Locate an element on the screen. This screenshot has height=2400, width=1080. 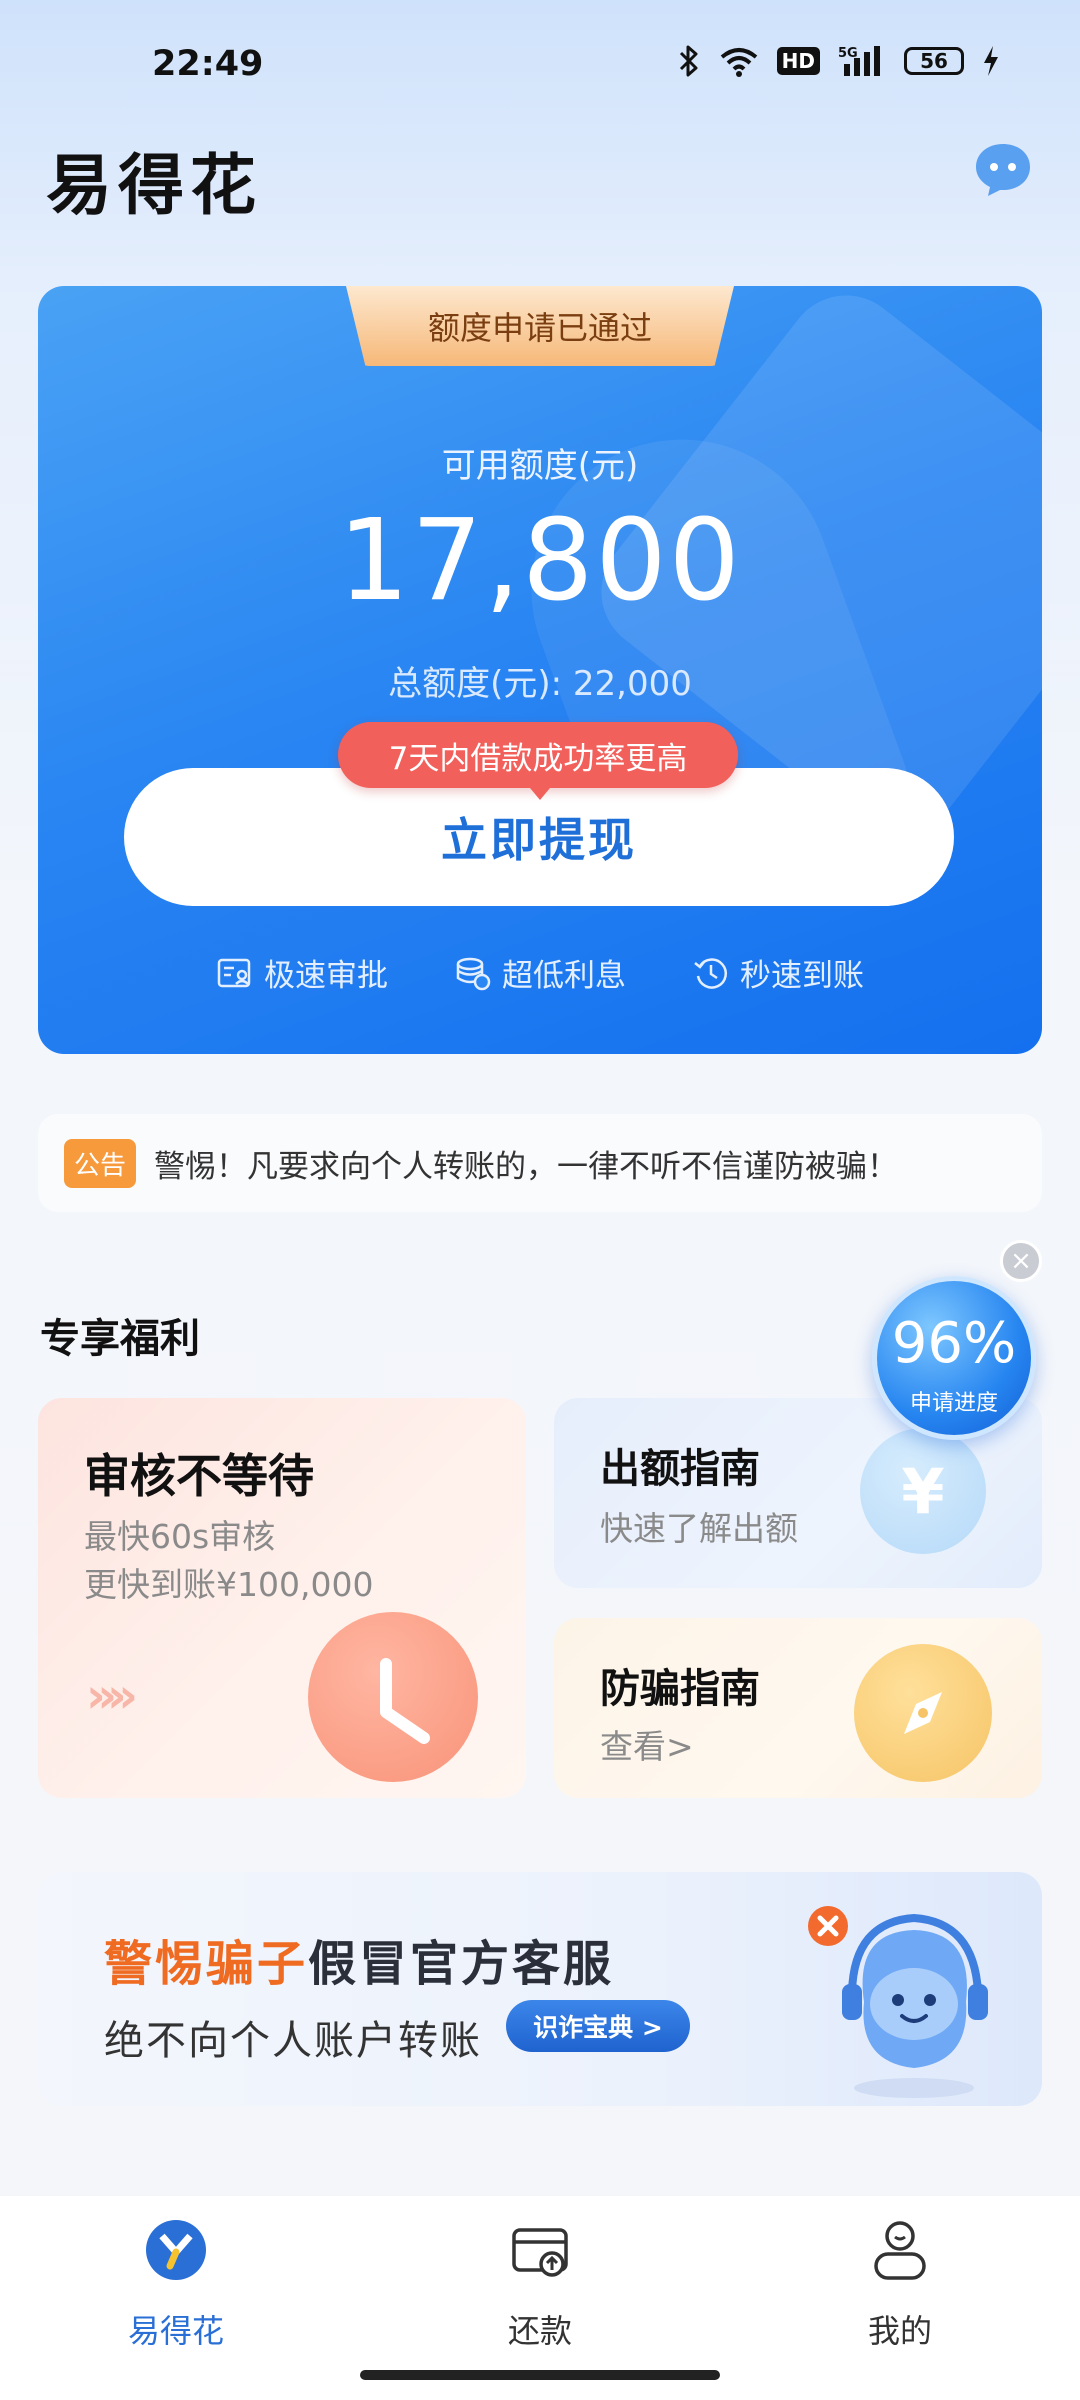
tab-label: 我的 is located at coordinates (899, 2331).